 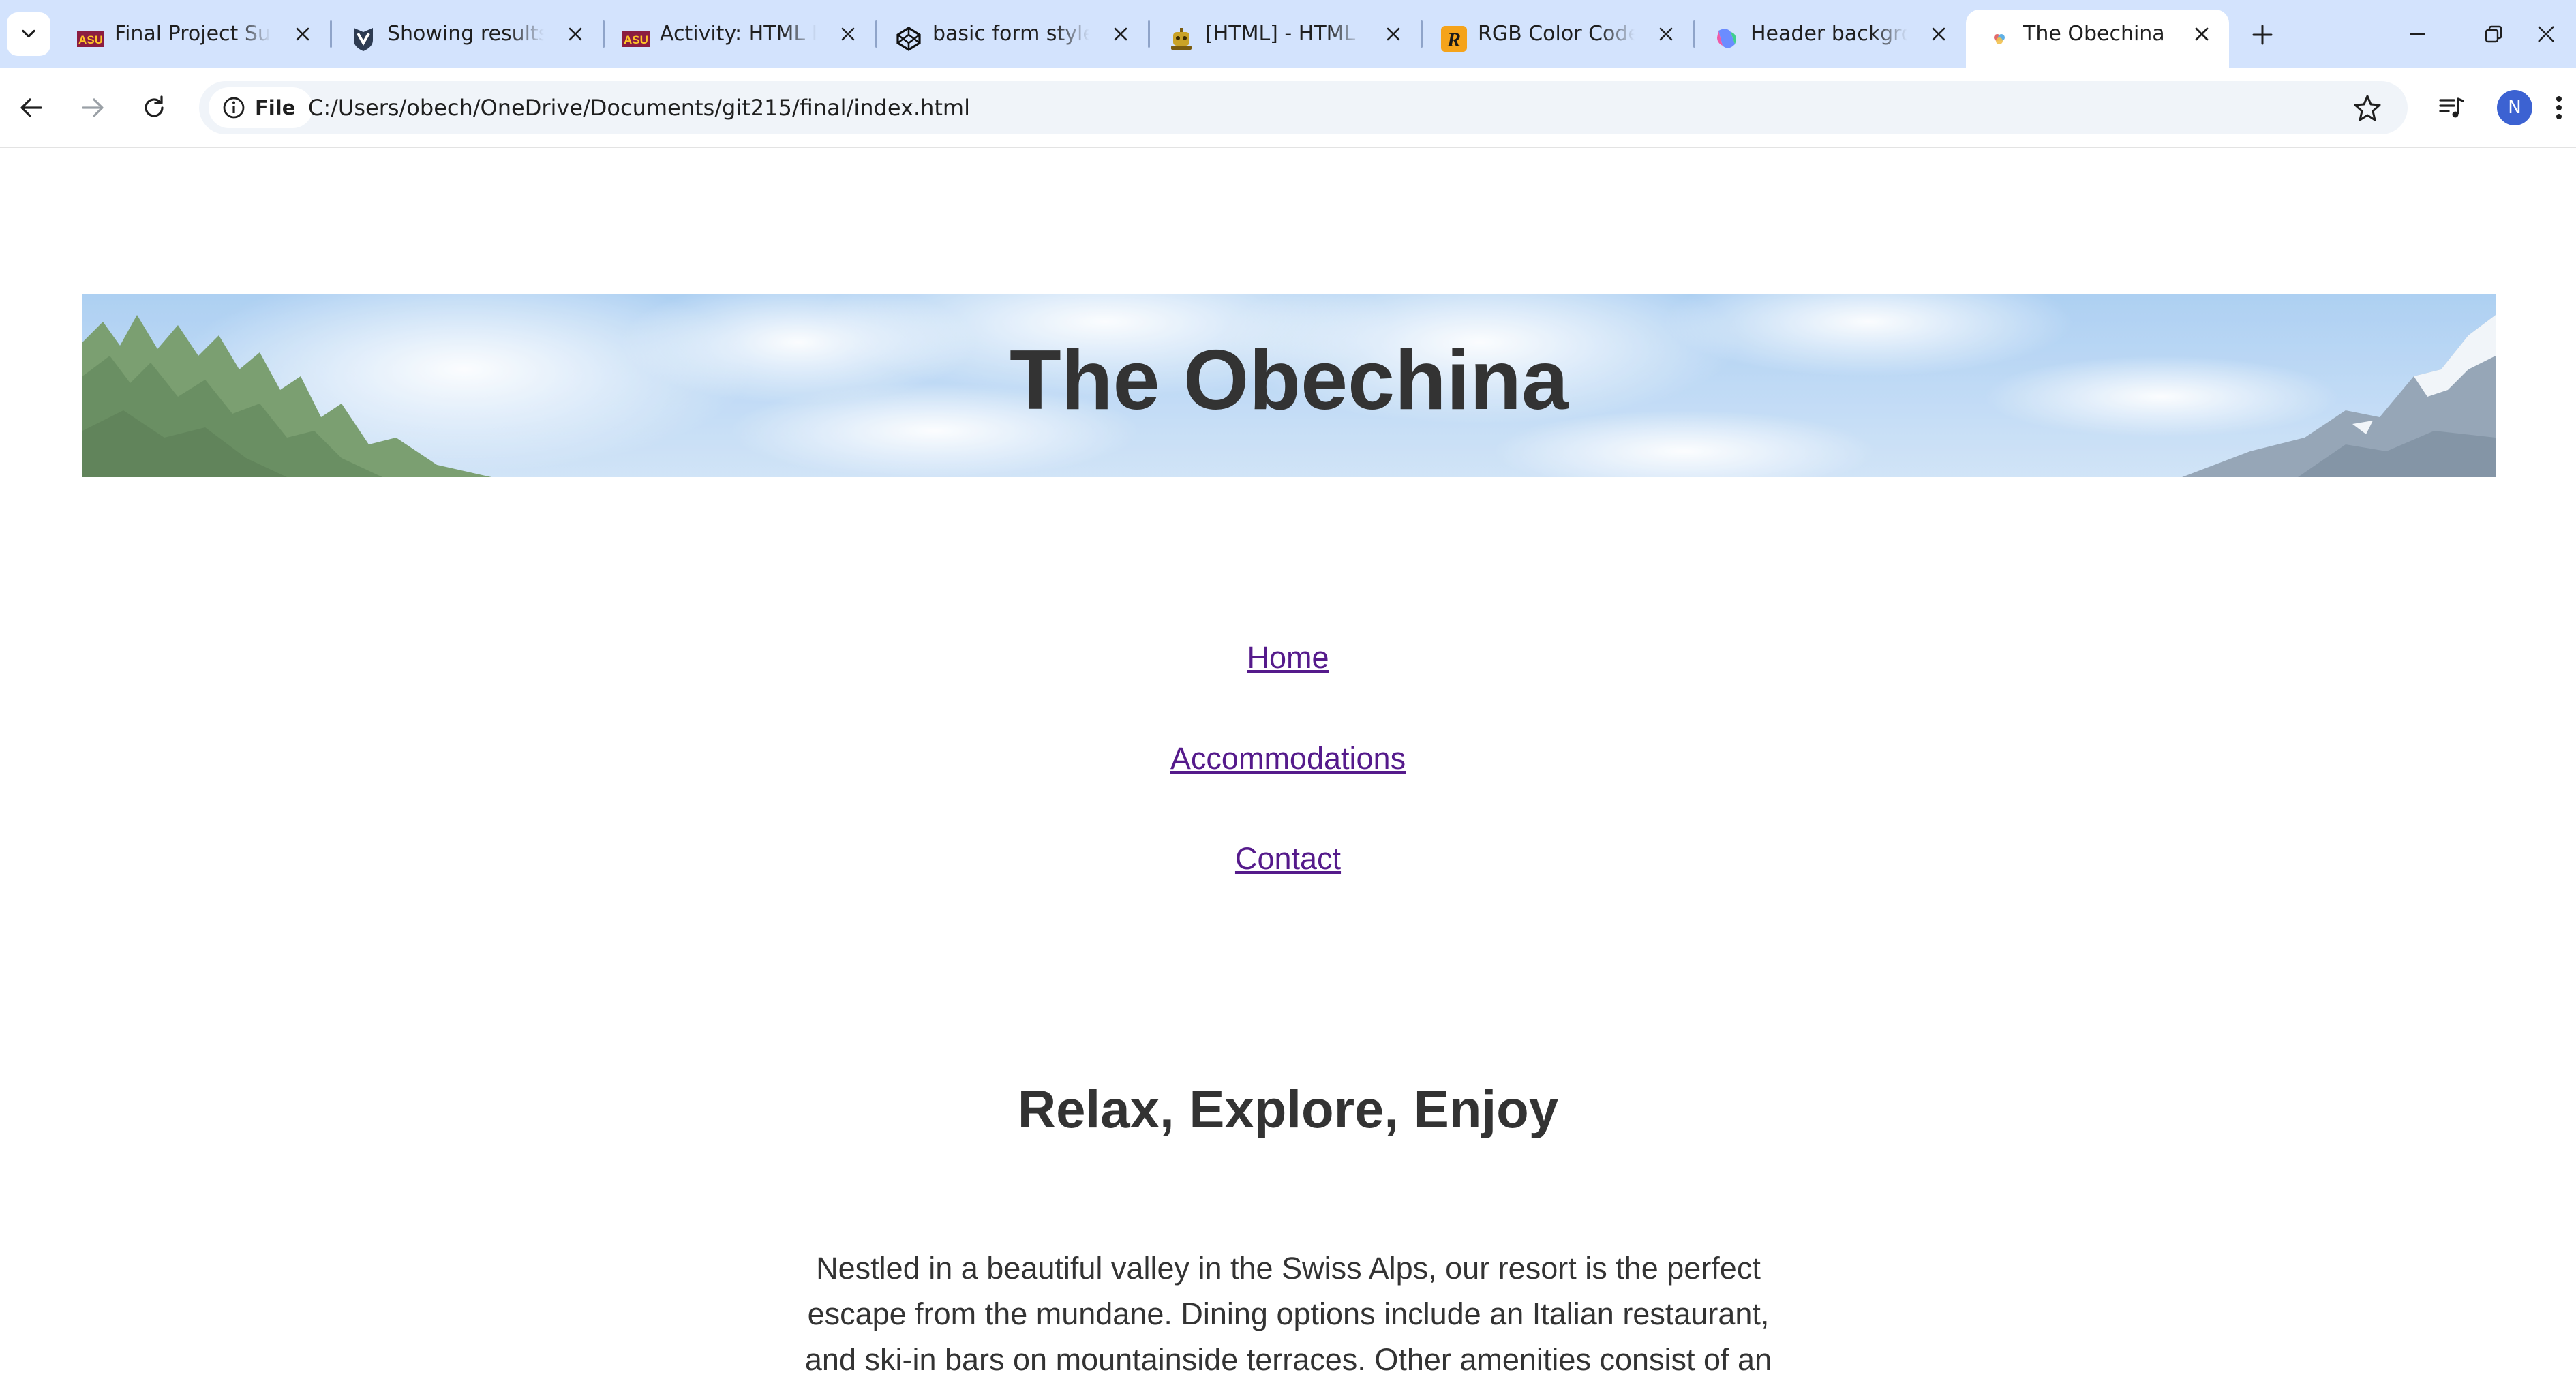 I want to click on nav-link-contact: Contact, so click(x=1288, y=858).